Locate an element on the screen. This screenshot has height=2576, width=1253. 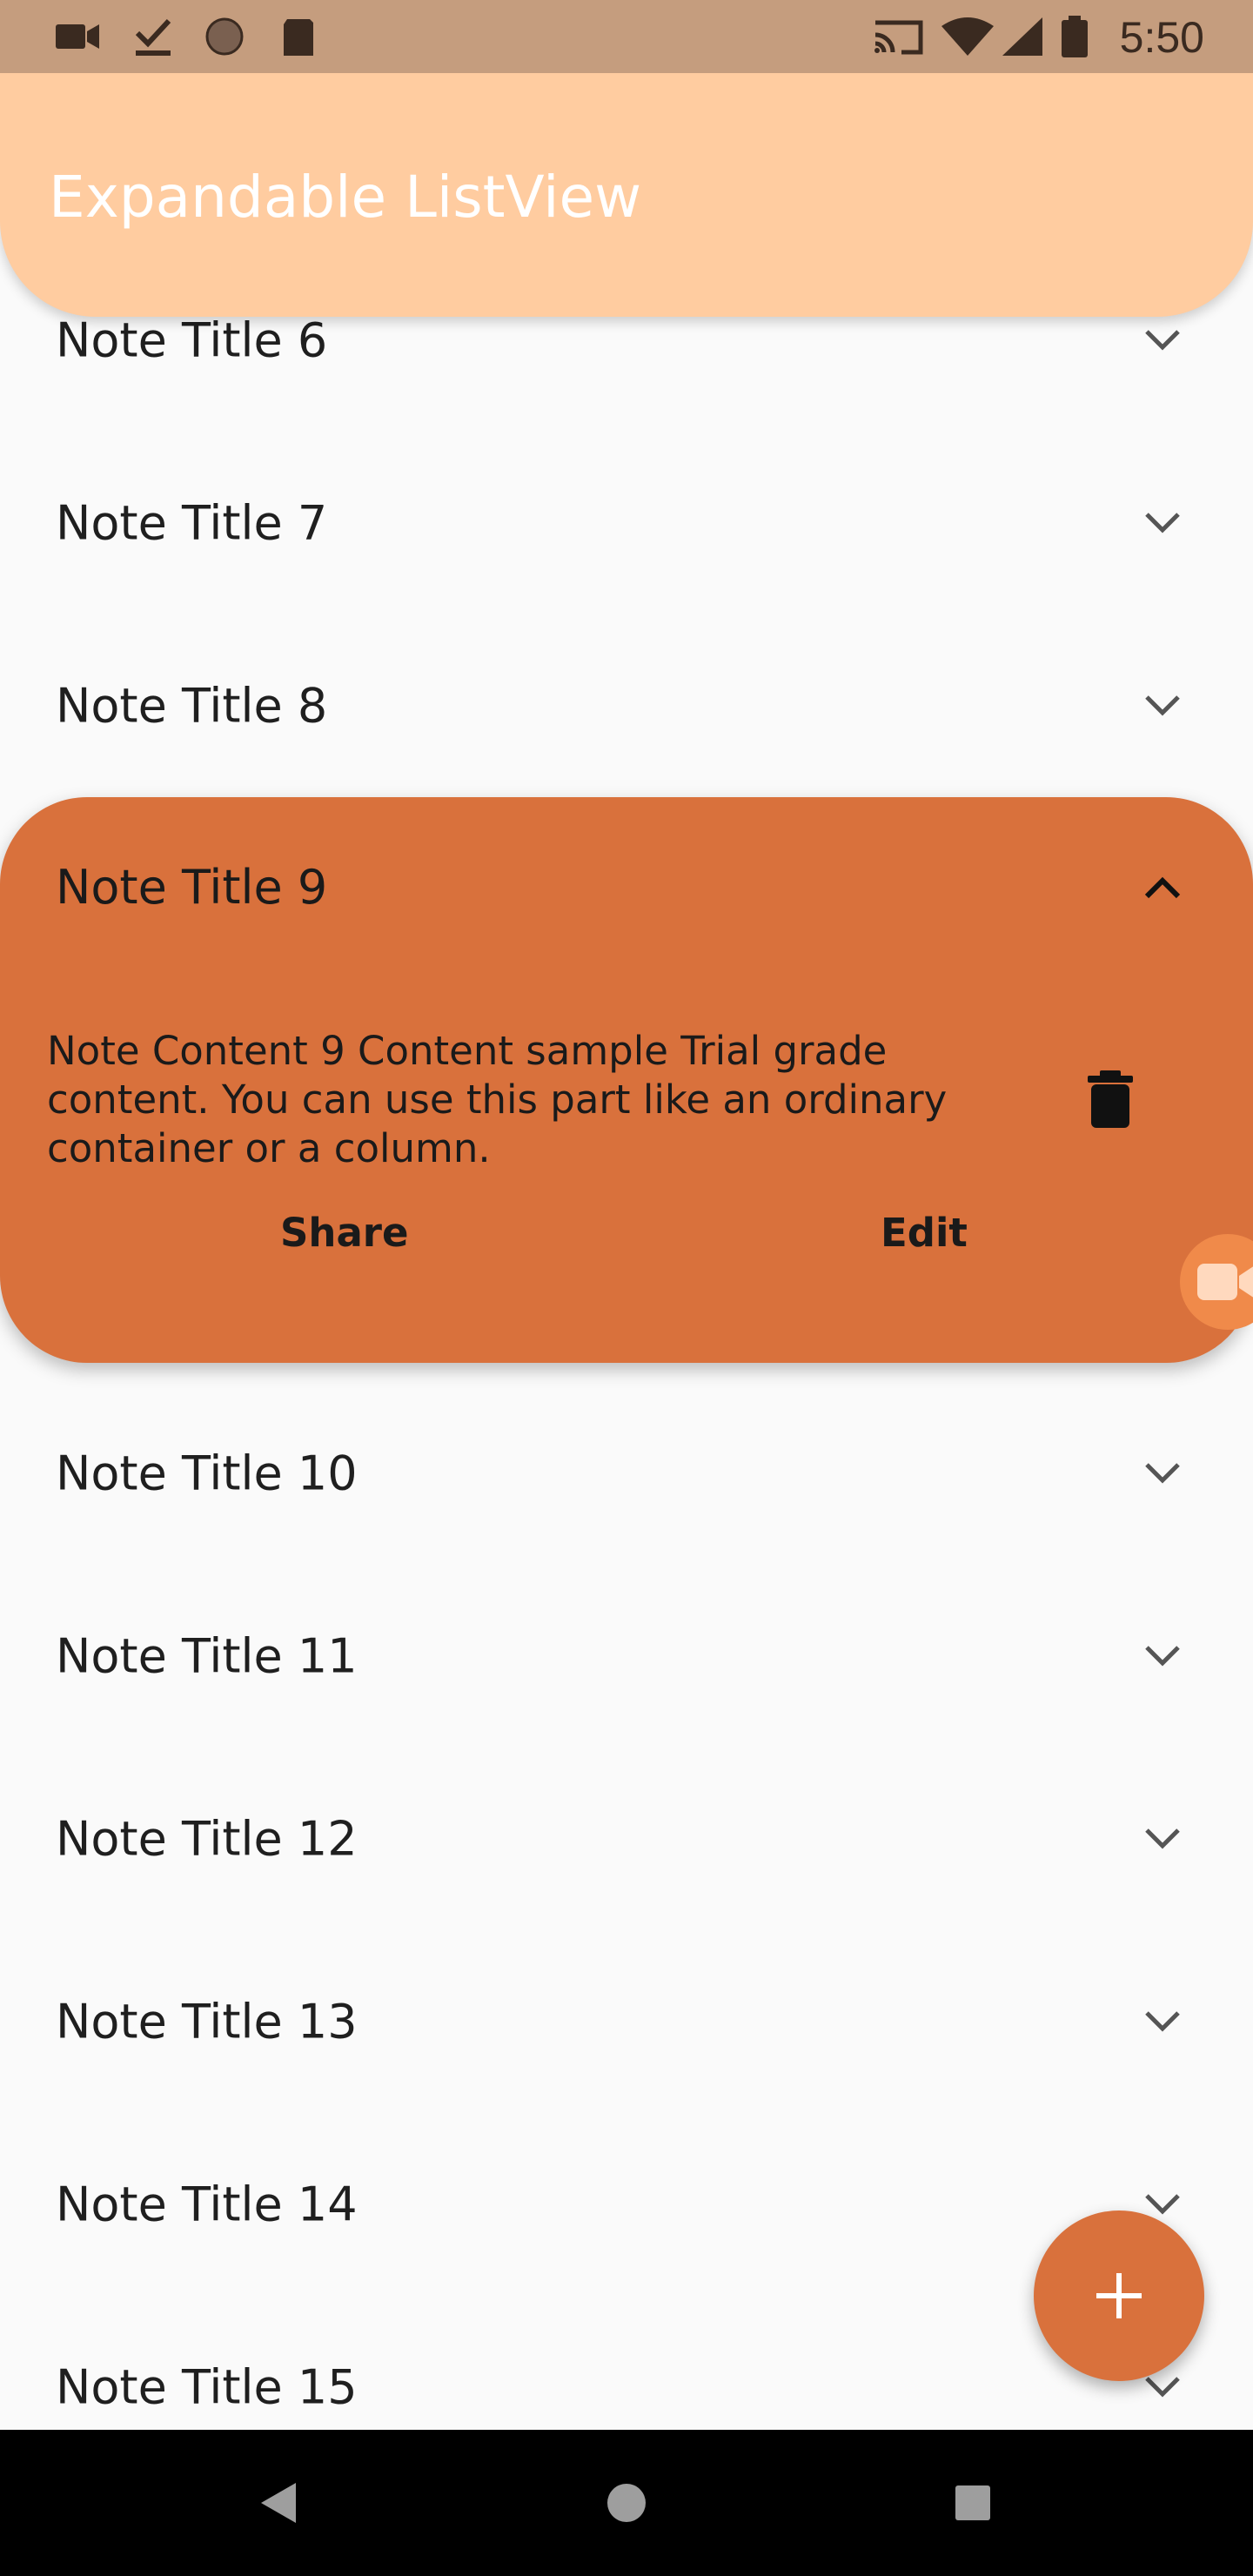
edit-button: Edit is located at coordinates (924, 1233).